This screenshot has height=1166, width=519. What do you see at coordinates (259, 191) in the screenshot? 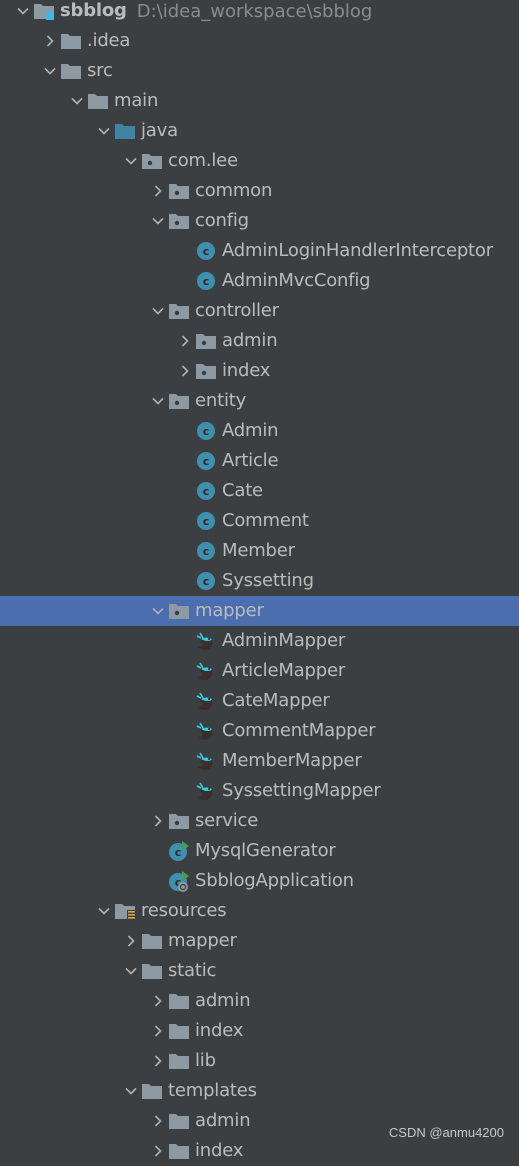
I see `tree-node-common: common` at bounding box center [259, 191].